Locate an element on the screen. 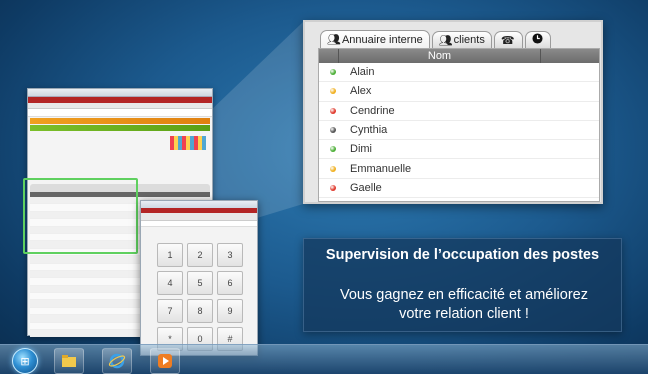 The width and height of the screenshot is (648, 374). contact-name: Emmanuelle is located at coordinates (381, 168).